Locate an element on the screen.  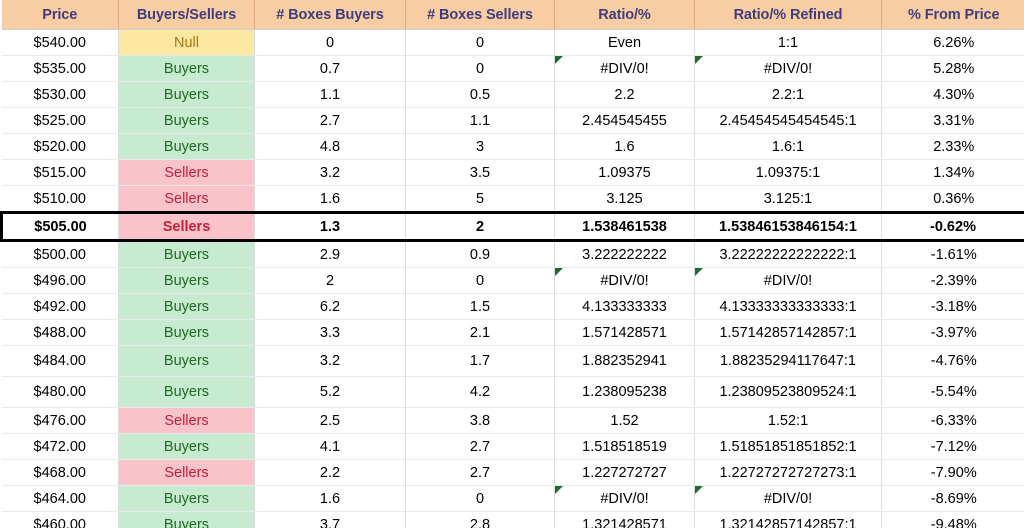
cell-boxes-sellers: 3.8 is located at coordinates (480, 420).